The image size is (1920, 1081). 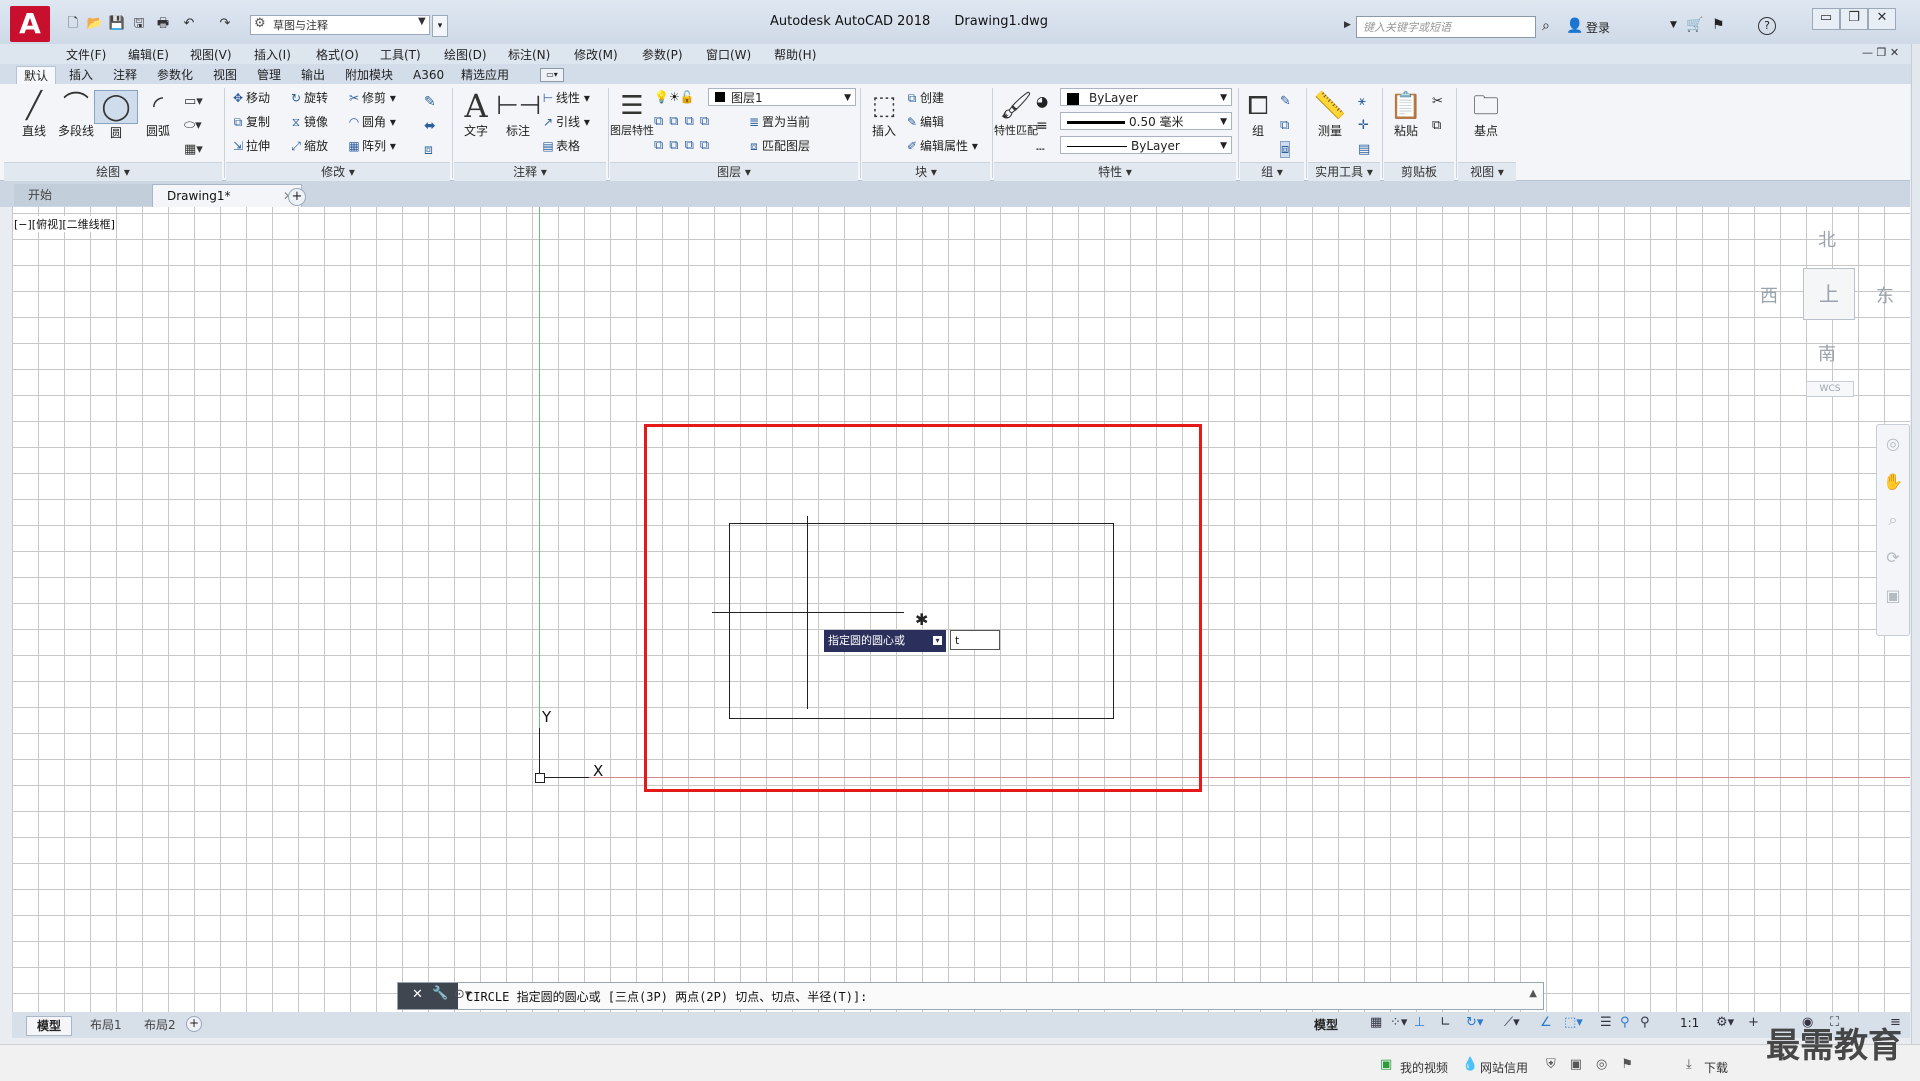 I want to click on nav-tool-icons: ◎ ✋ ⌕ ⟳ ▣, so click(x=1893, y=520).